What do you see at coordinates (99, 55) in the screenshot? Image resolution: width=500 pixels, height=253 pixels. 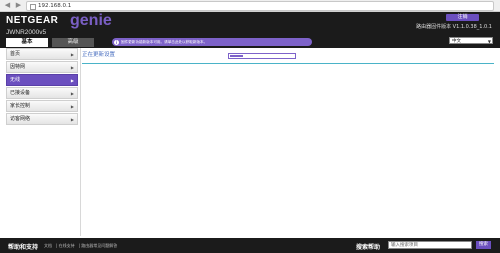 I see `status-text: 正在更新设置` at bounding box center [99, 55].